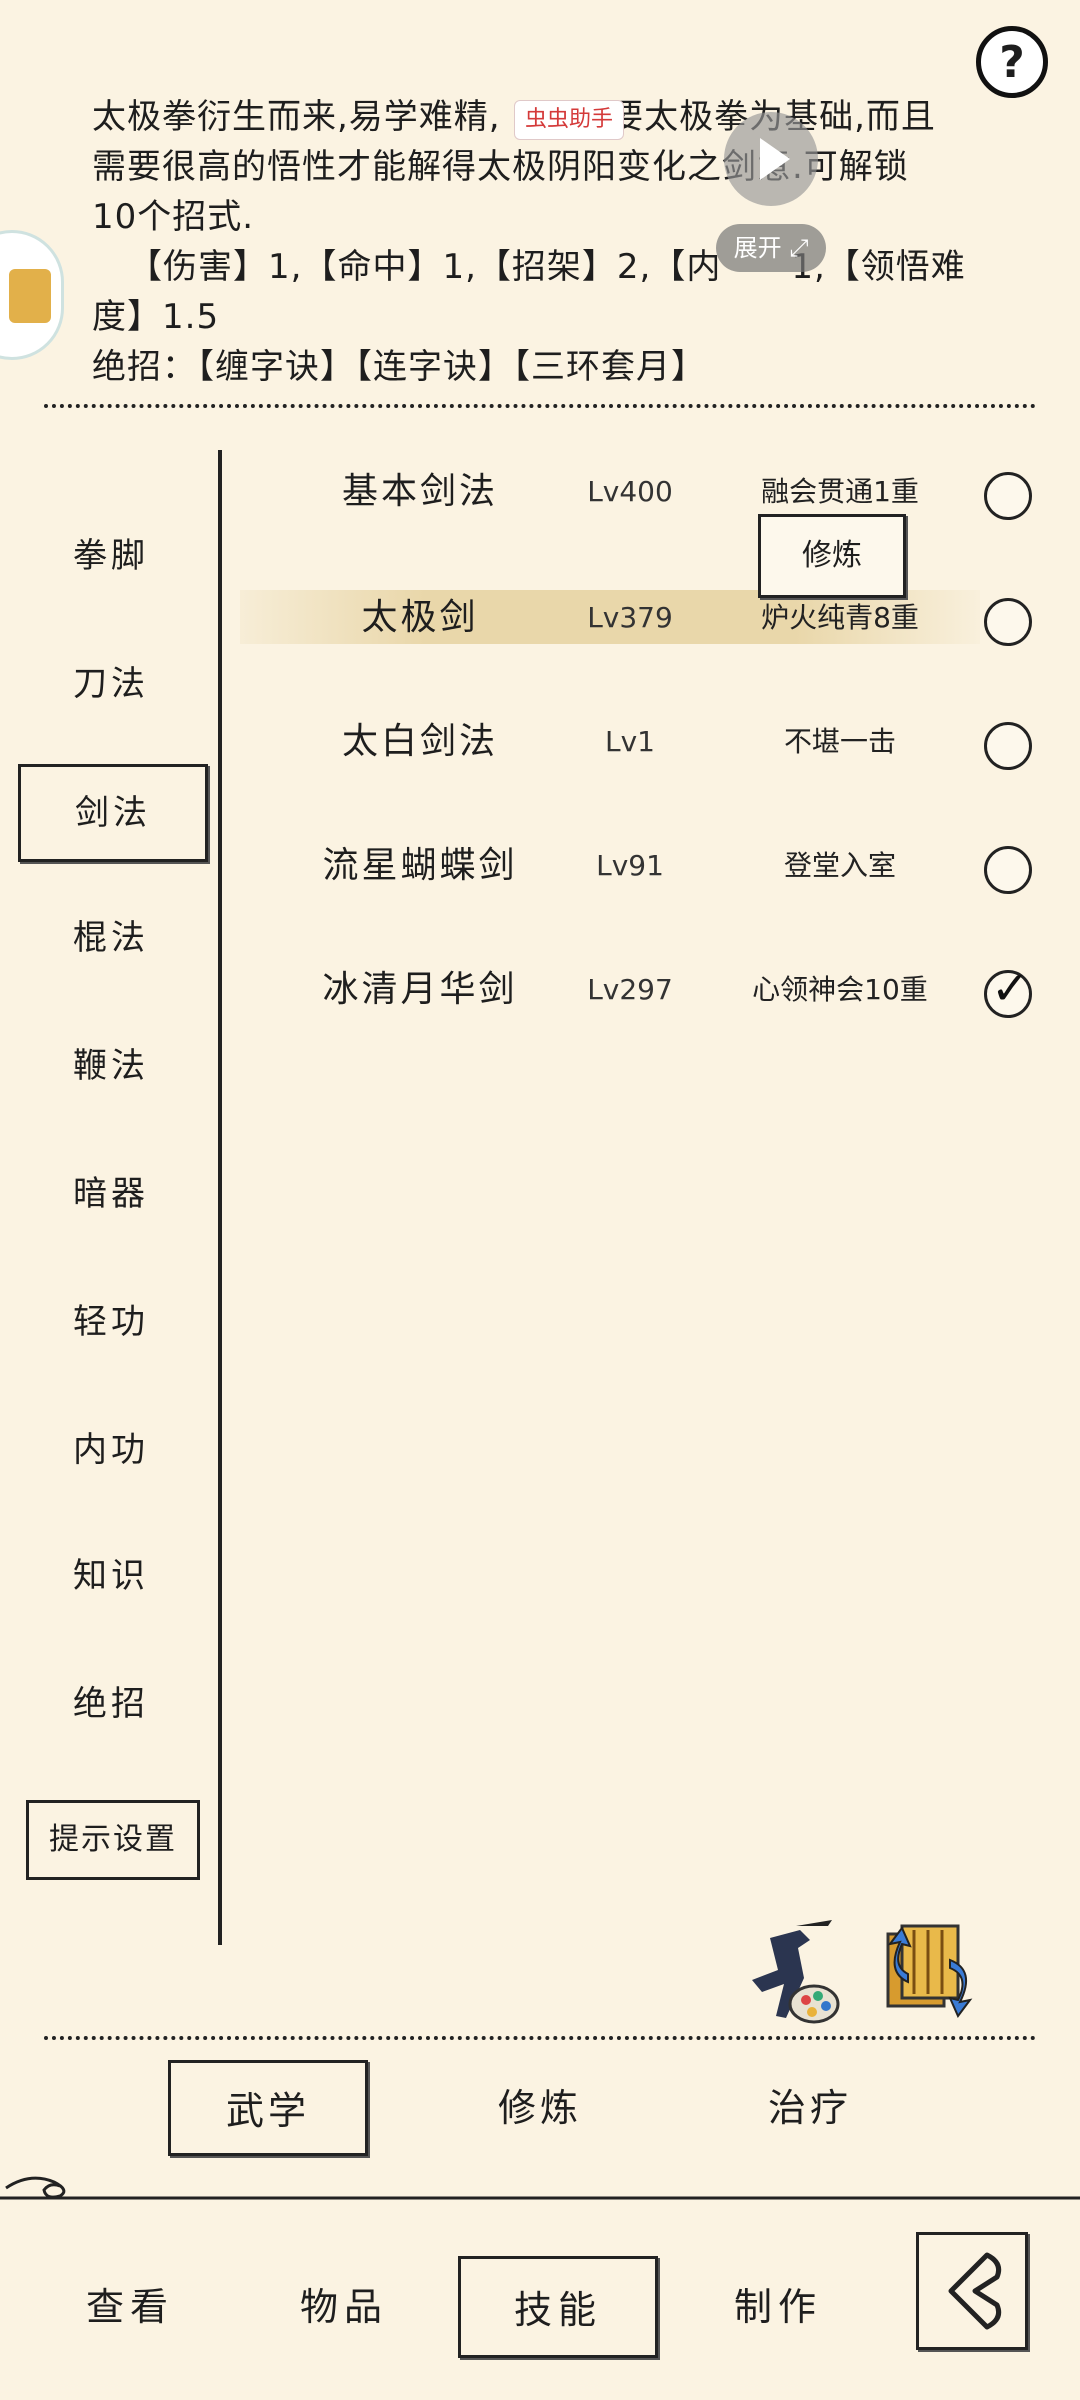 This screenshot has height=2400, width=1080. Describe the element at coordinates (425, 267) in the screenshot. I see `desc-stats-a: 【伤害】1,【命中】1,【招架】2,【内` at that location.